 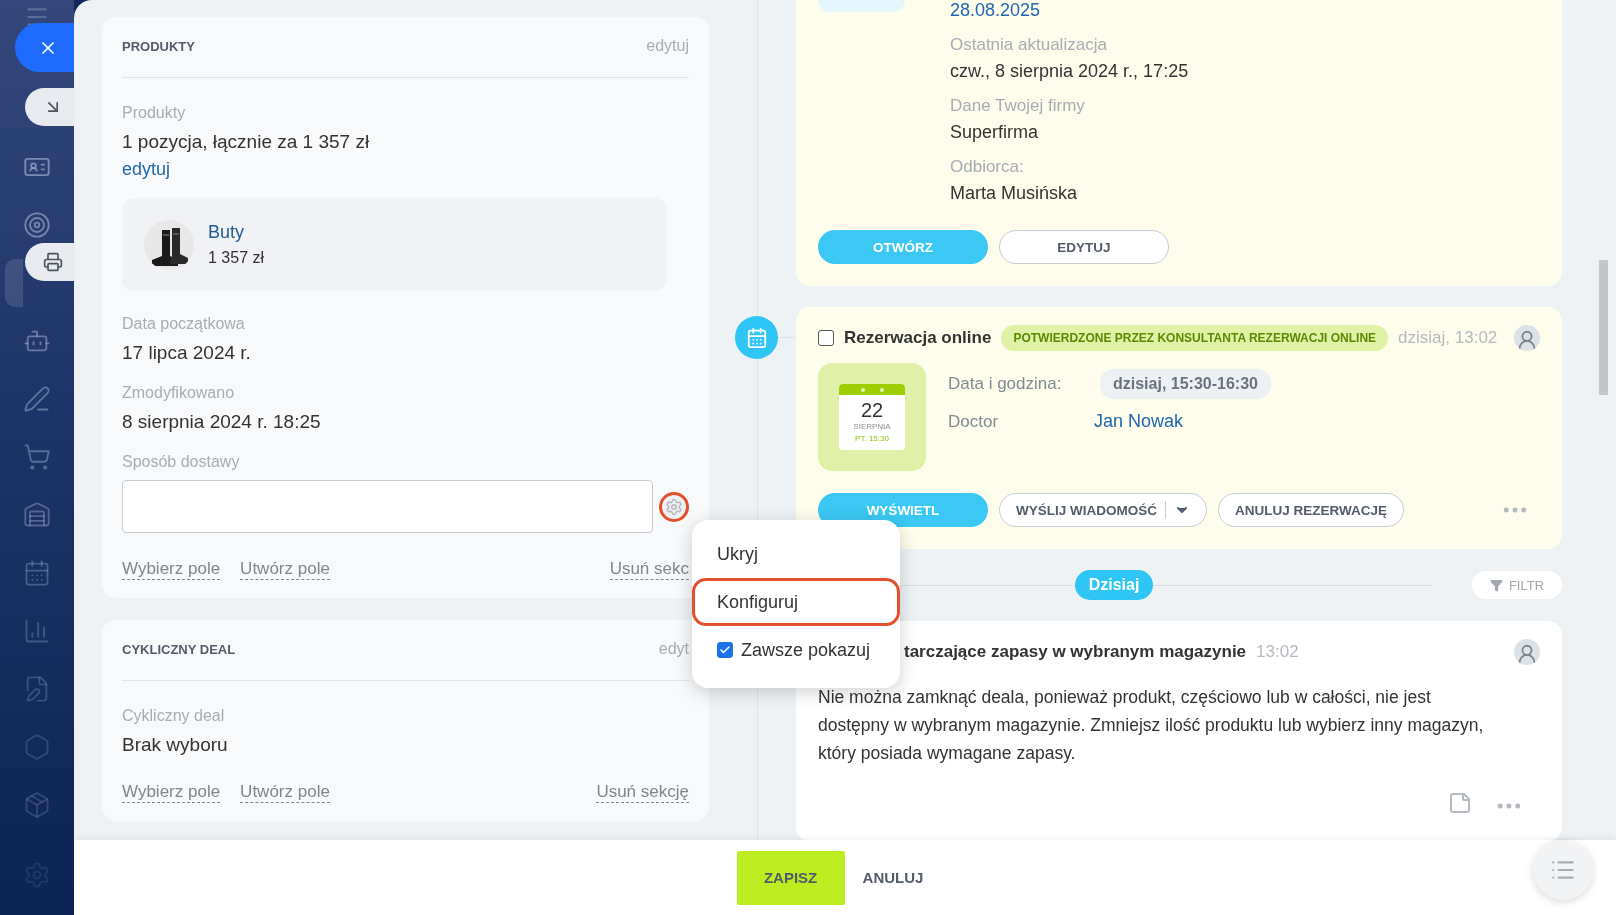 I want to click on check-icon, so click(x=725, y=650).